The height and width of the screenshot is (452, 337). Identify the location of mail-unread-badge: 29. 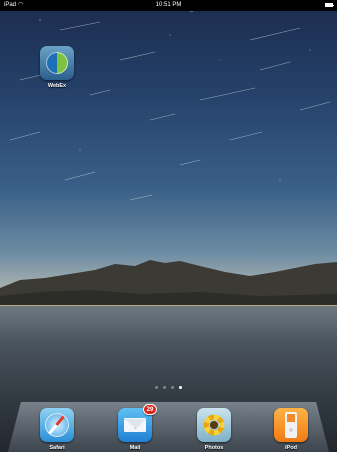
(150, 409).